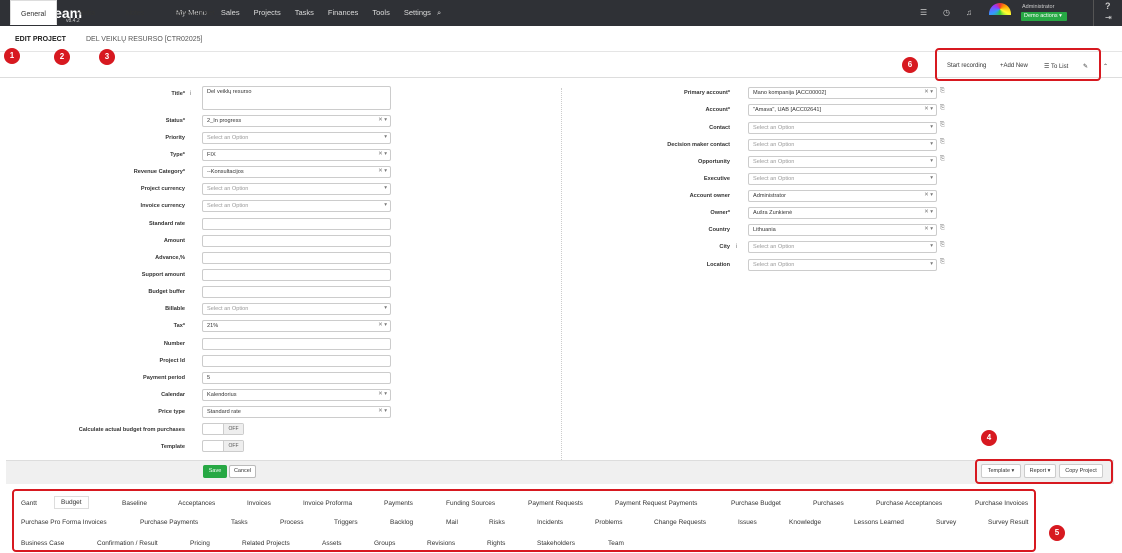  What do you see at coordinates (296, 309) in the screenshot?
I see `billable-select: Select an Option ▾` at bounding box center [296, 309].